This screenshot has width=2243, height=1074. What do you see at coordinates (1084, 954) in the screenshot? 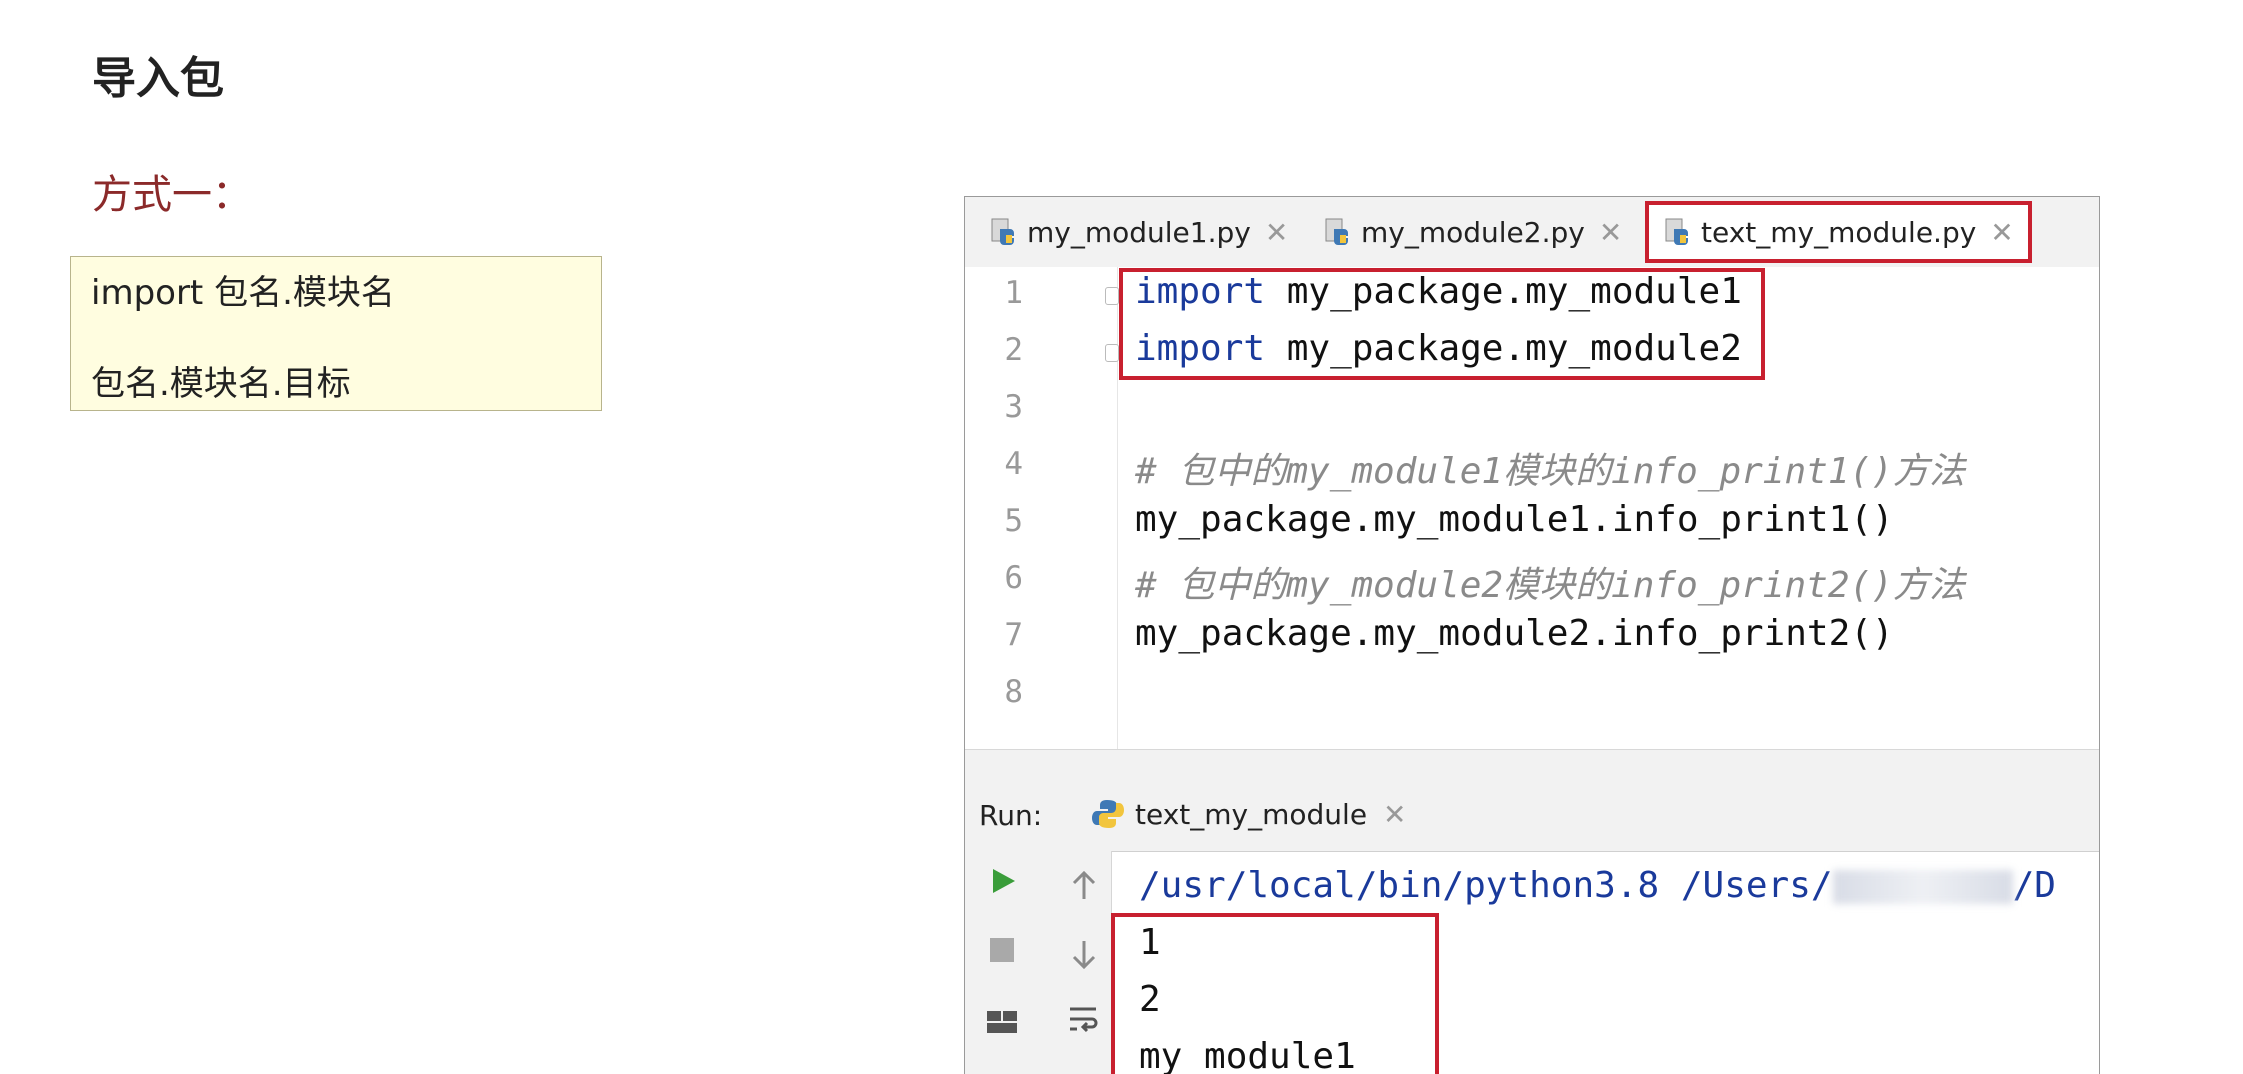
I see `arrow-down-icon` at bounding box center [1084, 954].